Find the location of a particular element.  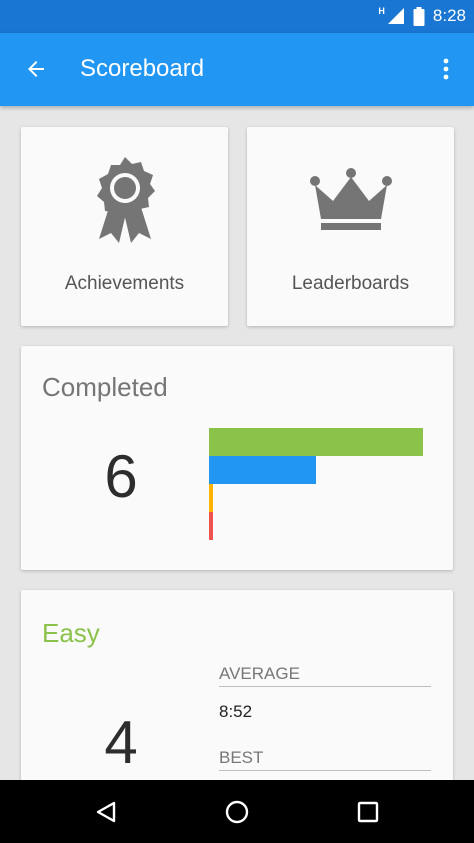

page-title: Scoreboard is located at coordinates (142, 68).